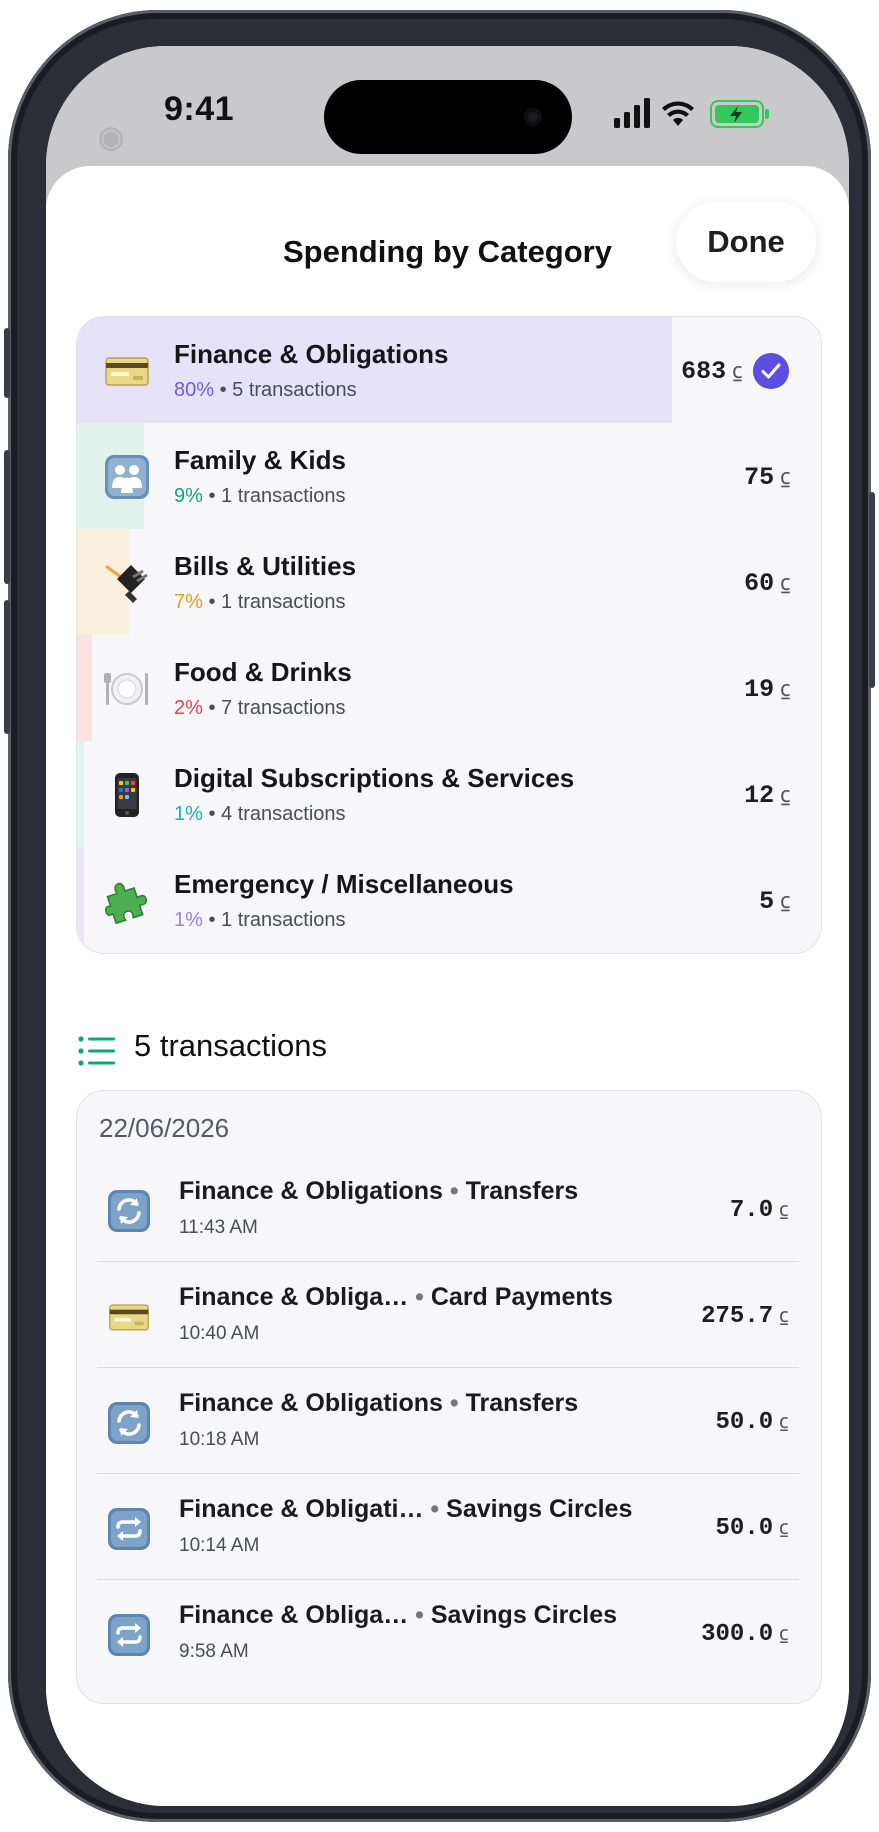 The height and width of the screenshot is (1832, 879). I want to click on transaction-amount: 7.0 ⃀, so click(759, 1209).